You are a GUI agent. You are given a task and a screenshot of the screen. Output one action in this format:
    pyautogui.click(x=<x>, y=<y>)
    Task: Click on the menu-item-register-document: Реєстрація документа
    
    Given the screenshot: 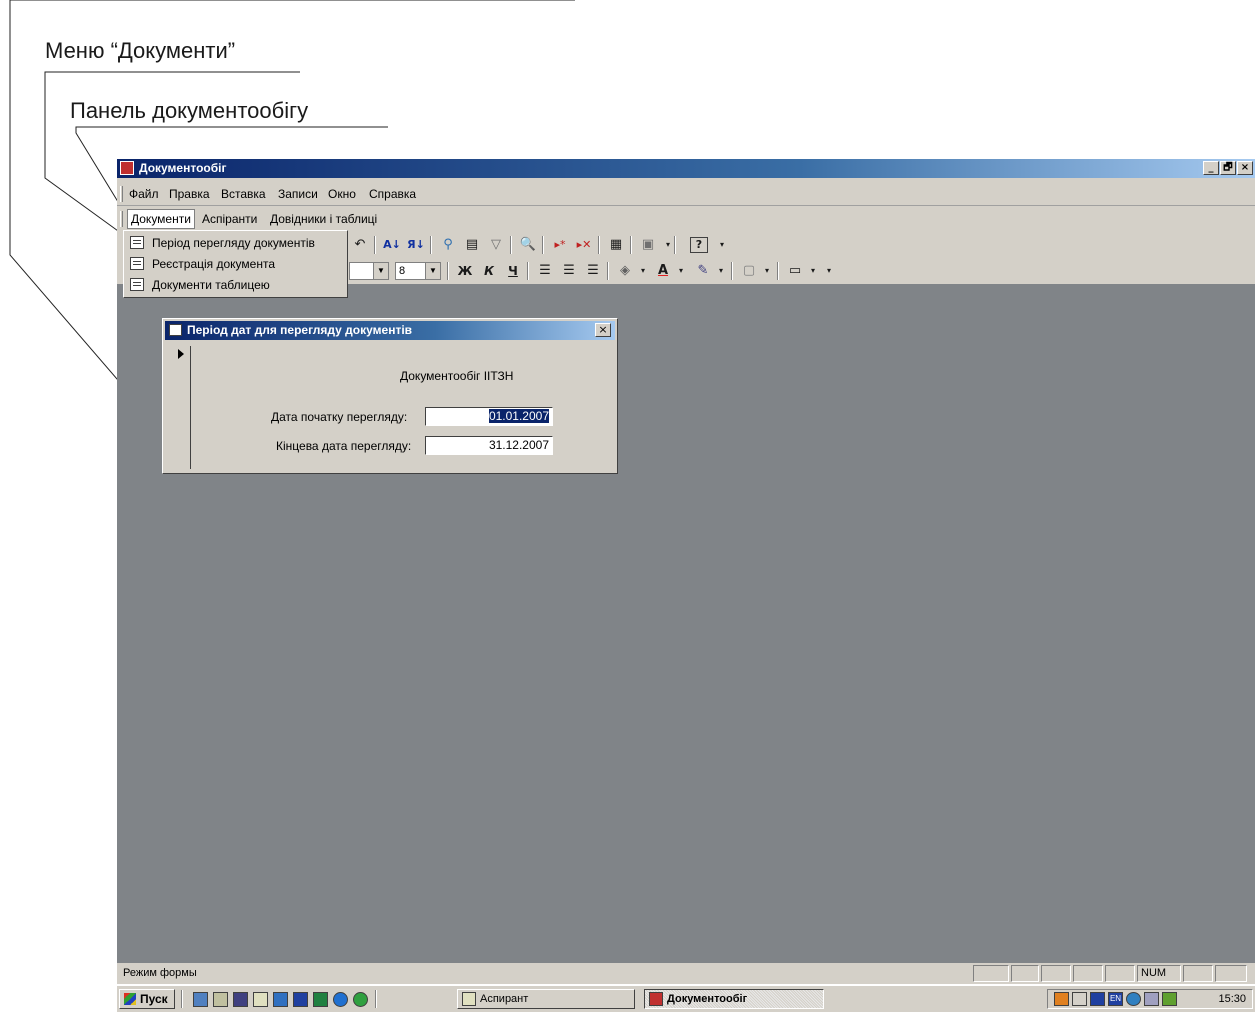 What is the action you would take?
    pyautogui.click(x=235, y=264)
    